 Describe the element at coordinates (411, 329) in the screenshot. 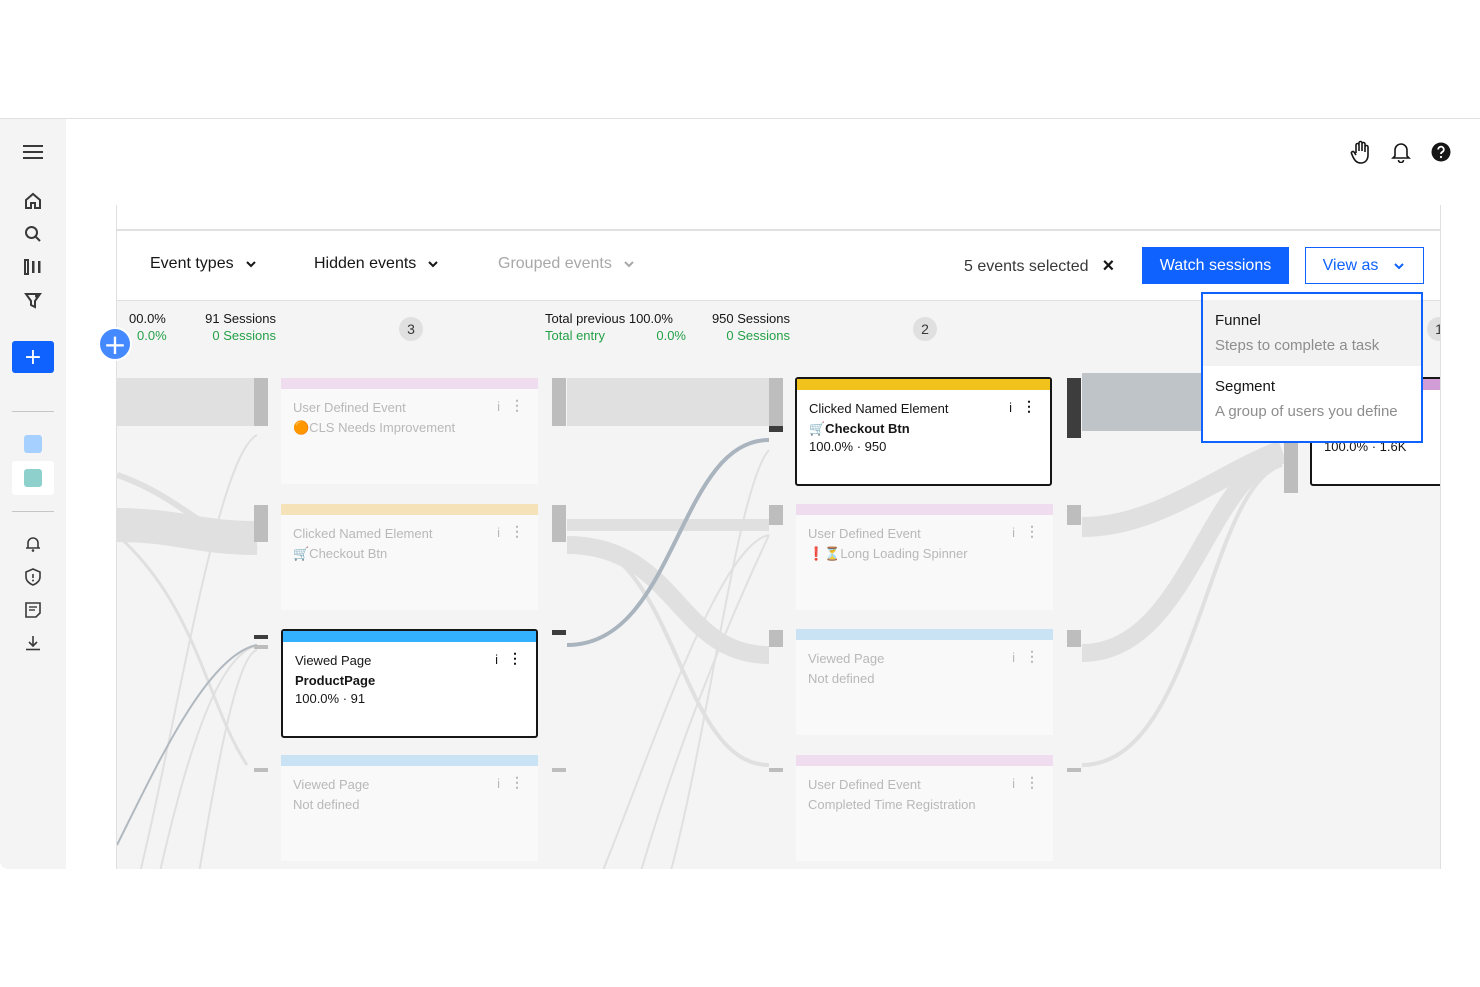

I see `step-number: 3` at that location.